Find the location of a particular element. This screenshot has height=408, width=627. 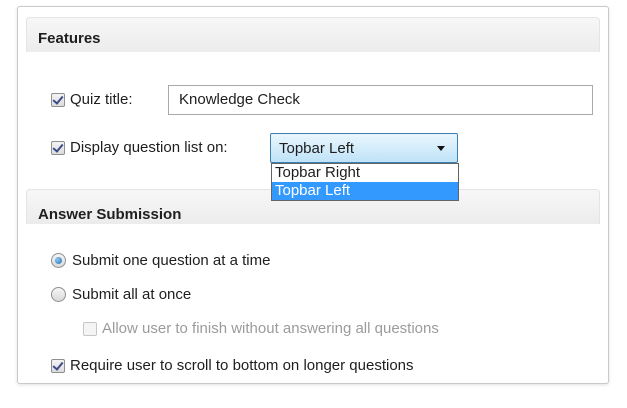

option-topbar-right: Topbar Right is located at coordinates (365, 173).